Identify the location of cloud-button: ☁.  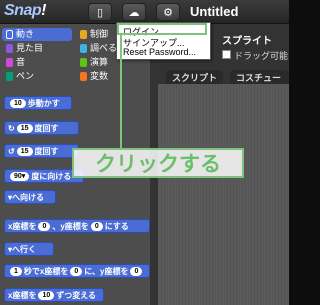
(134, 12).